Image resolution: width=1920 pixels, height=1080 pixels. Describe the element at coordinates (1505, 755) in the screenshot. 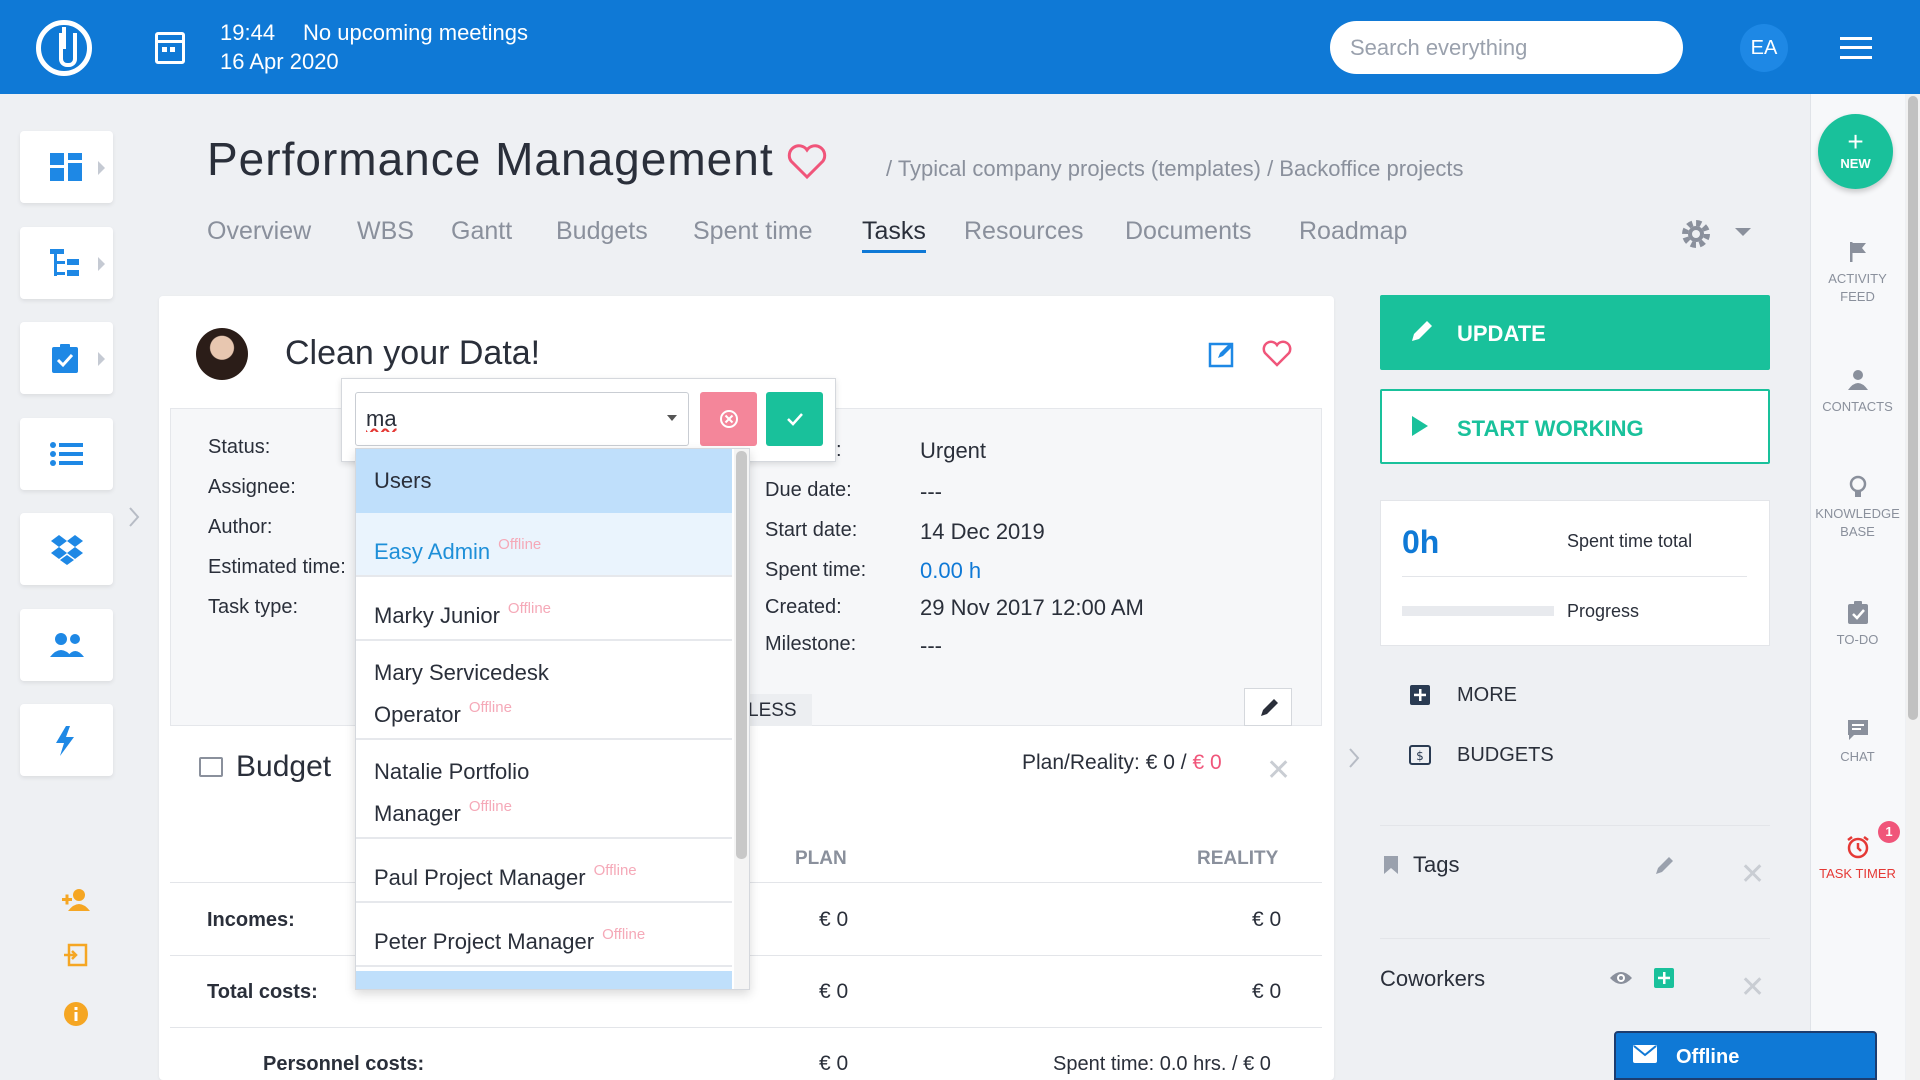

I see `budgets-link: BUDGETS` at that location.